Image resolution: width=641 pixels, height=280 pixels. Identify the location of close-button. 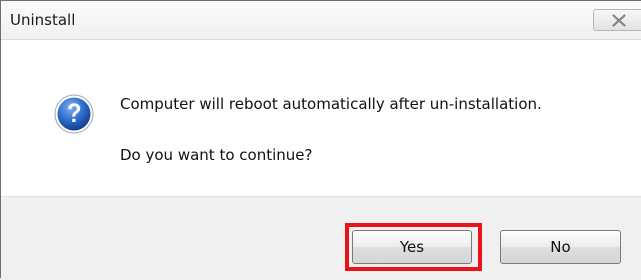
(617, 20).